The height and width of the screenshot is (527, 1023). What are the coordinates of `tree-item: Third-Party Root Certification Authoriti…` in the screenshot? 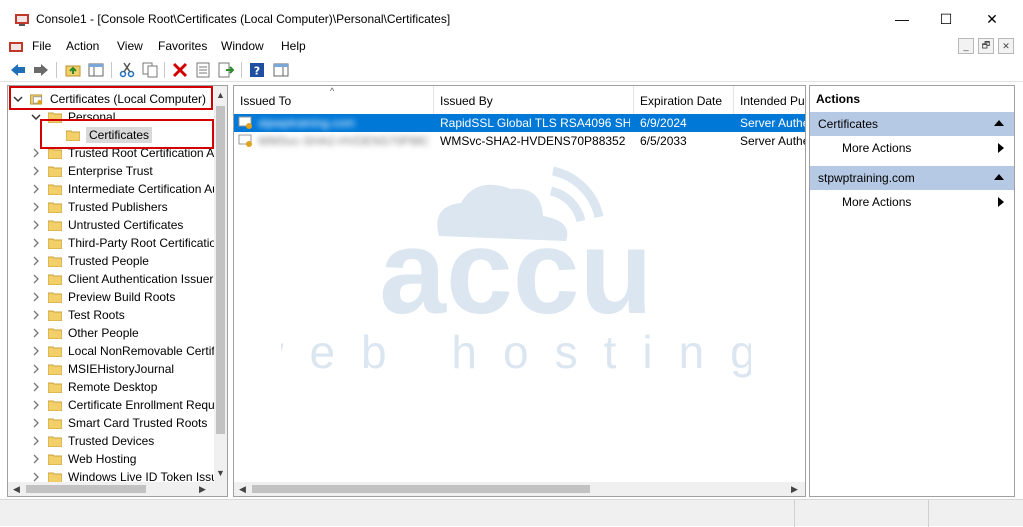 It's located at (128, 243).